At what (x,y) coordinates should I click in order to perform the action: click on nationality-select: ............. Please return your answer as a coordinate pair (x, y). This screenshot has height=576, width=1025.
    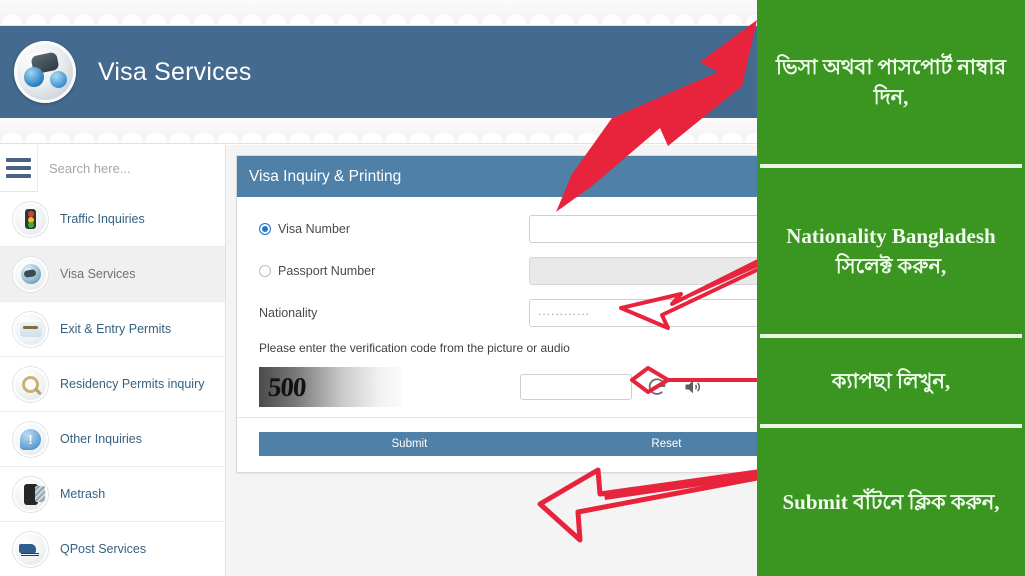
    Looking at the image, I should click on (643, 313).